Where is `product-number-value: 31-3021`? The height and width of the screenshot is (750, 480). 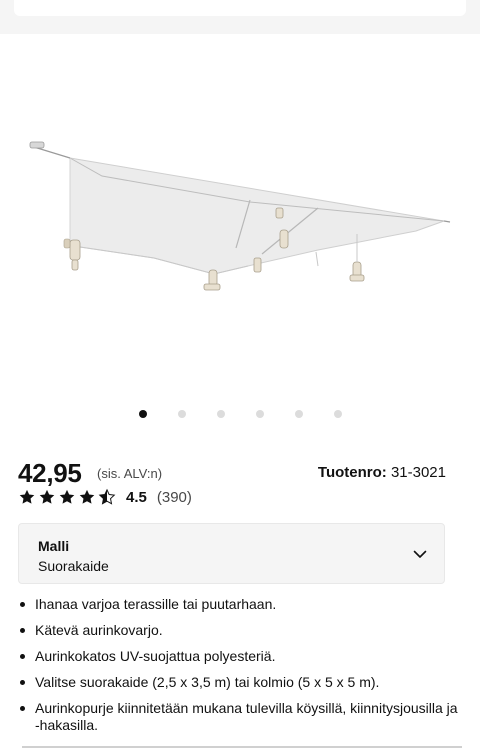 product-number-value: 31-3021 is located at coordinates (418, 472).